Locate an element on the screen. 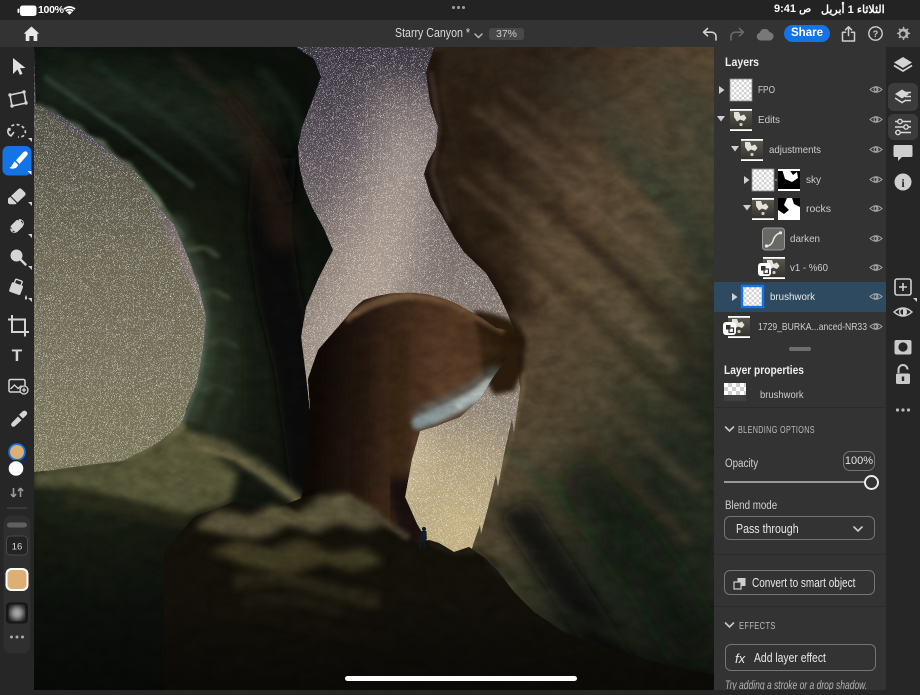 The height and width of the screenshot is (695, 920). svg-text: brushwork is located at coordinates (793, 297).